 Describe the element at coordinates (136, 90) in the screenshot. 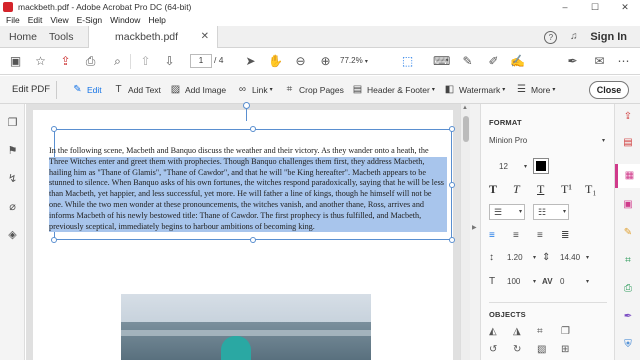

I see `add-text-button: T Add Text` at that location.